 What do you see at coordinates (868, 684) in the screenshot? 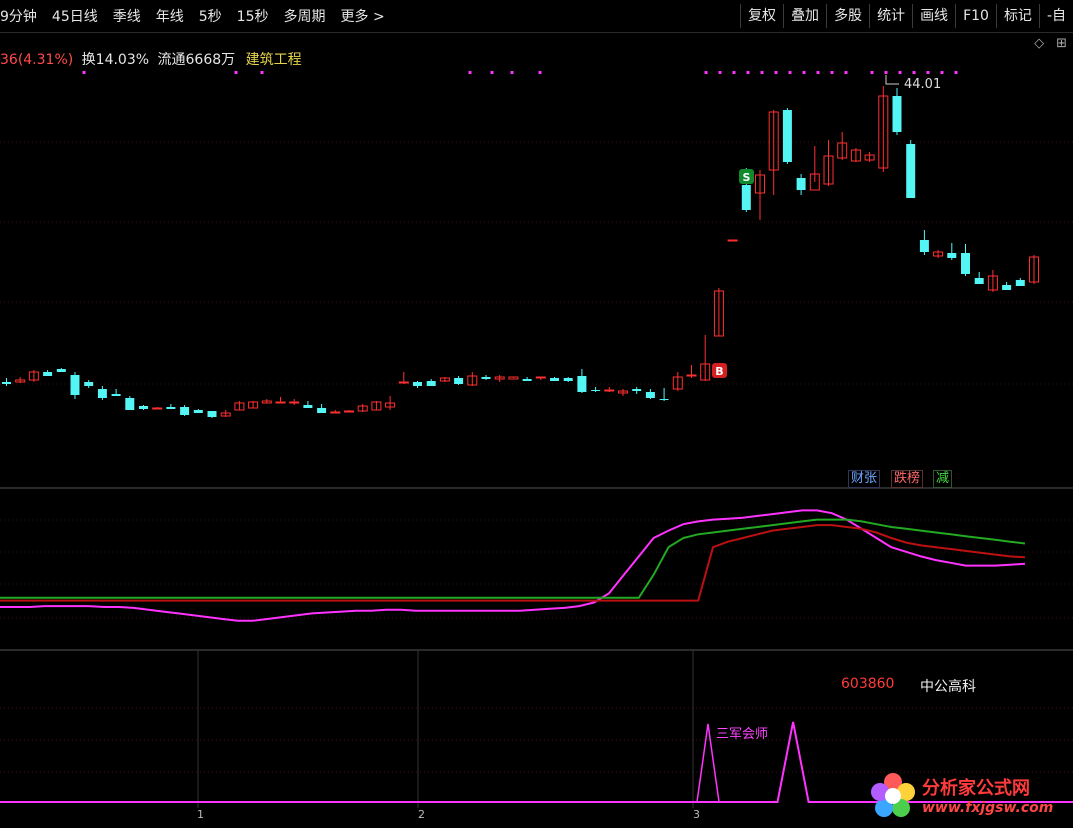
I see `stock-code: 603860` at bounding box center [868, 684].